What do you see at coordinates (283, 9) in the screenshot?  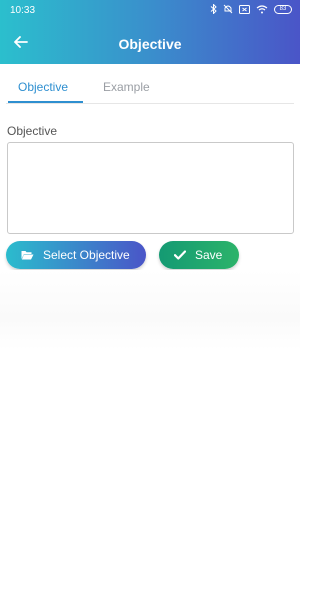 I see `battery-icon: 83` at bounding box center [283, 9].